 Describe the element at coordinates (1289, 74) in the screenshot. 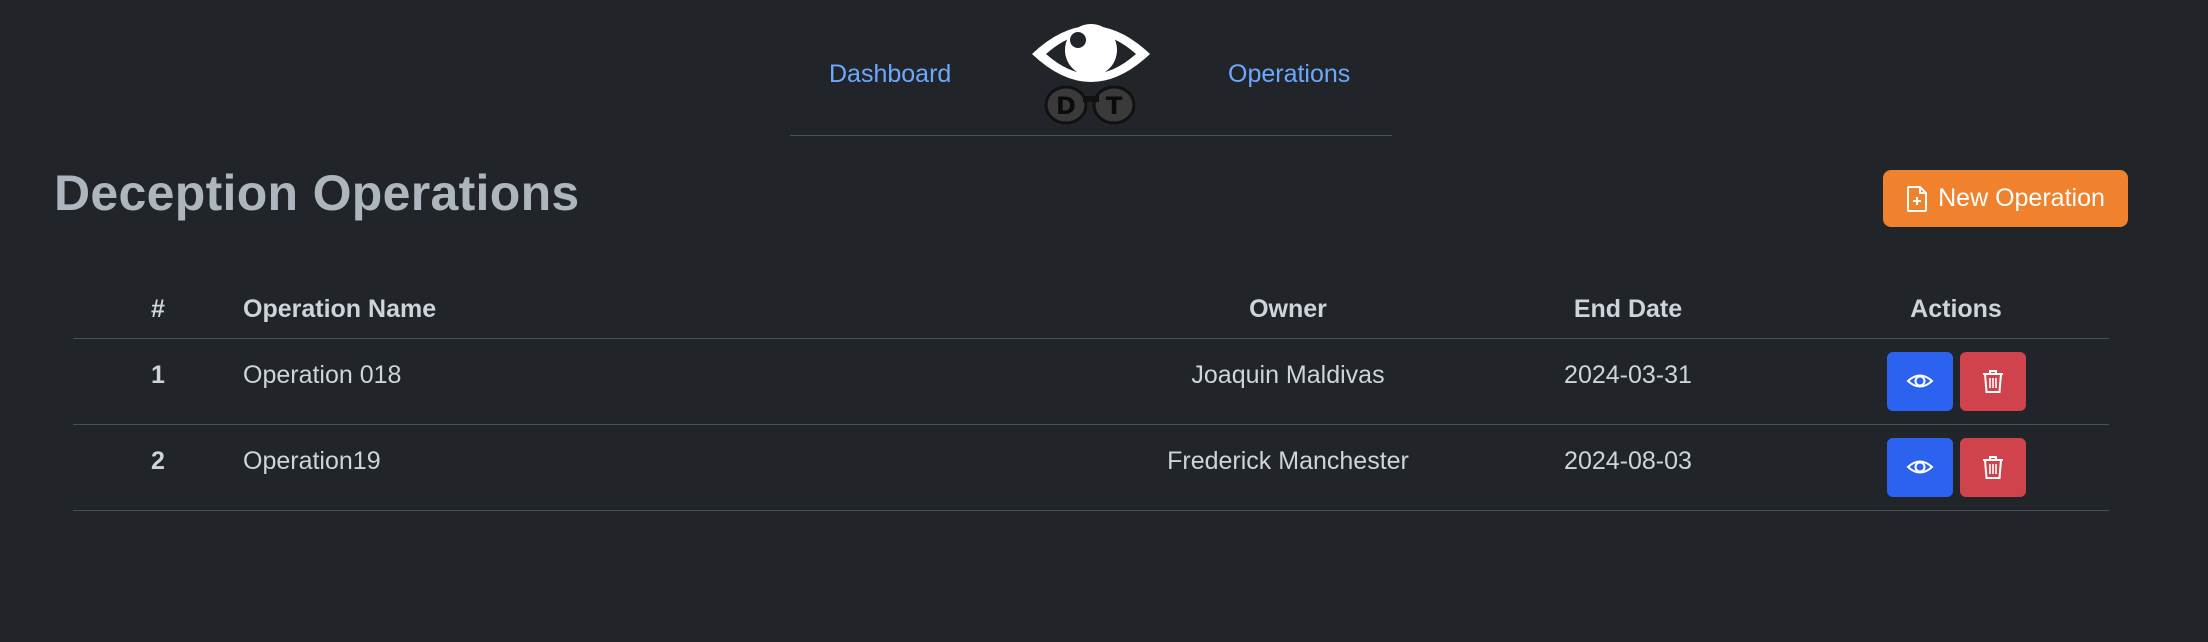

I see `nav-link-operations: Operations` at that location.